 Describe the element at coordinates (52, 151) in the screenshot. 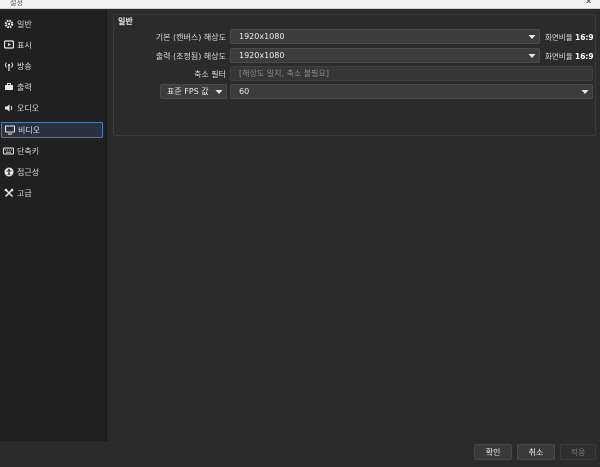

I see `sidebar-item-hotkeys: 단축키` at that location.